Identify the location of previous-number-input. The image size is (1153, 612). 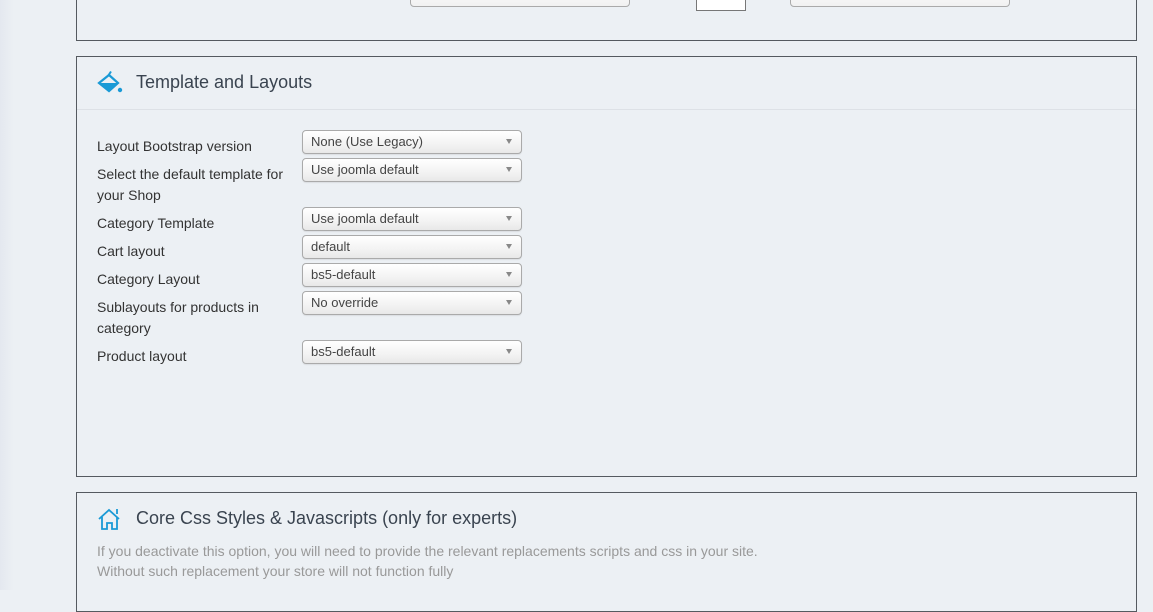
(721, 5).